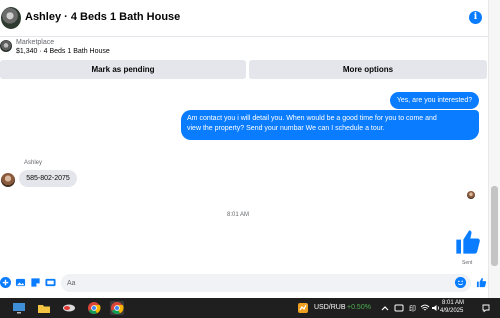 The image size is (500, 318). What do you see at coordinates (481, 282) in the screenshot?
I see `like-icon` at bounding box center [481, 282].